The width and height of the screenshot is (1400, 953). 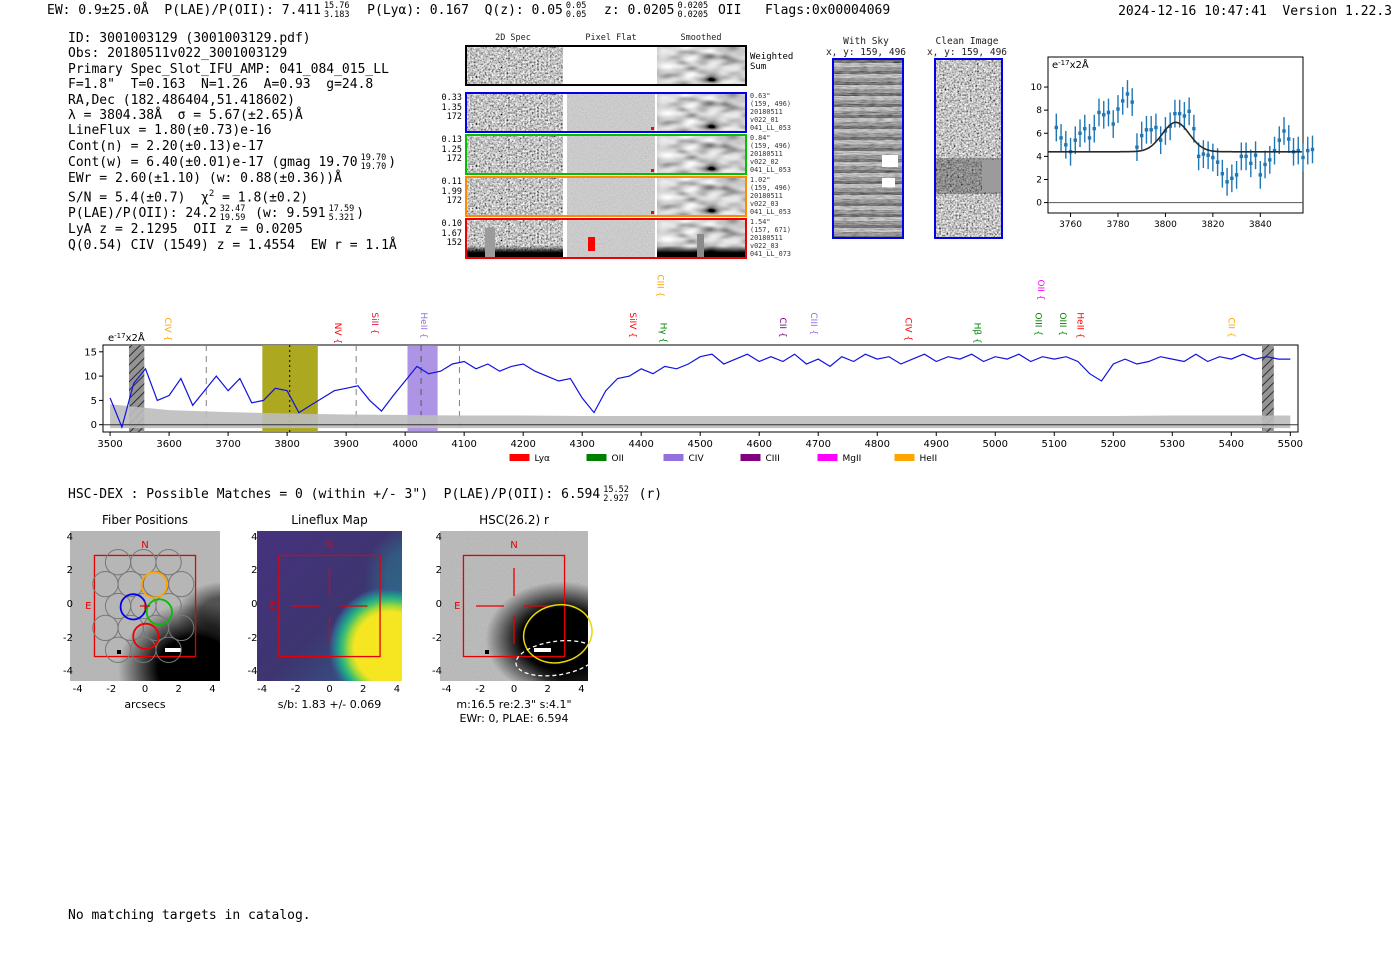 What do you see at coordinates (697, 459) in the screenshot?
I see `legend-label-CIV: CIV` at bounding box center [697, 459].